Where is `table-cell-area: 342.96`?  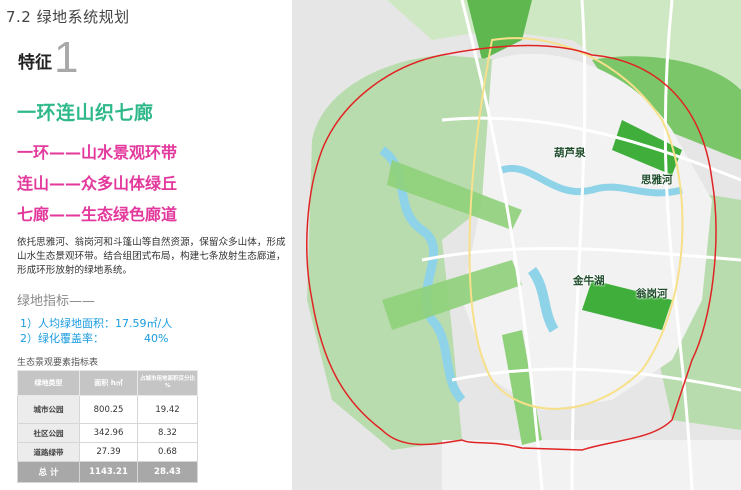
table-cell-area: 342.96 is located at coordinates (108, 433).